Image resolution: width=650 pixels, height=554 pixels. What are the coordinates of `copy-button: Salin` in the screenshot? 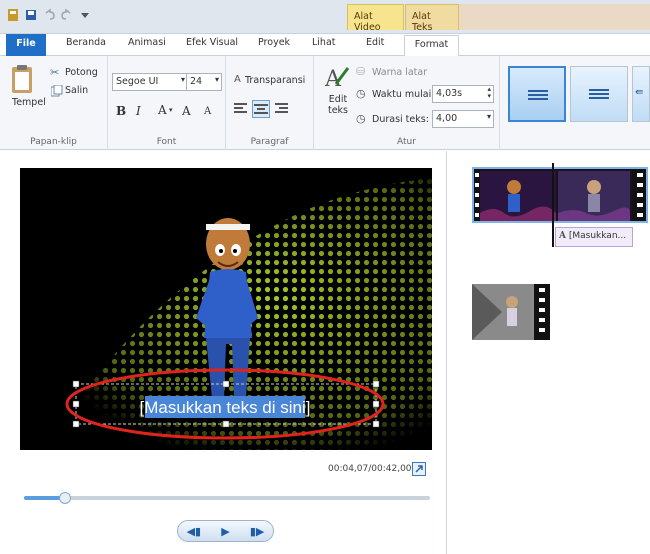 It's located at (78, 91).